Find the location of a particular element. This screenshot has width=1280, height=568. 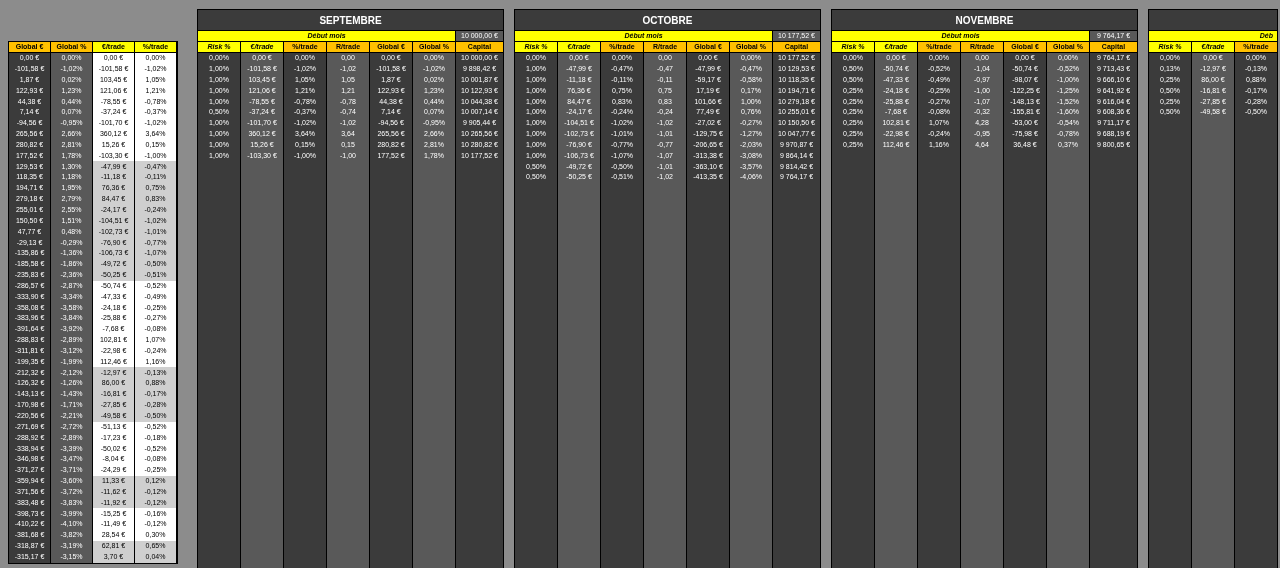

month-title: NOVEMBRE is located at coordinates (984, 20).